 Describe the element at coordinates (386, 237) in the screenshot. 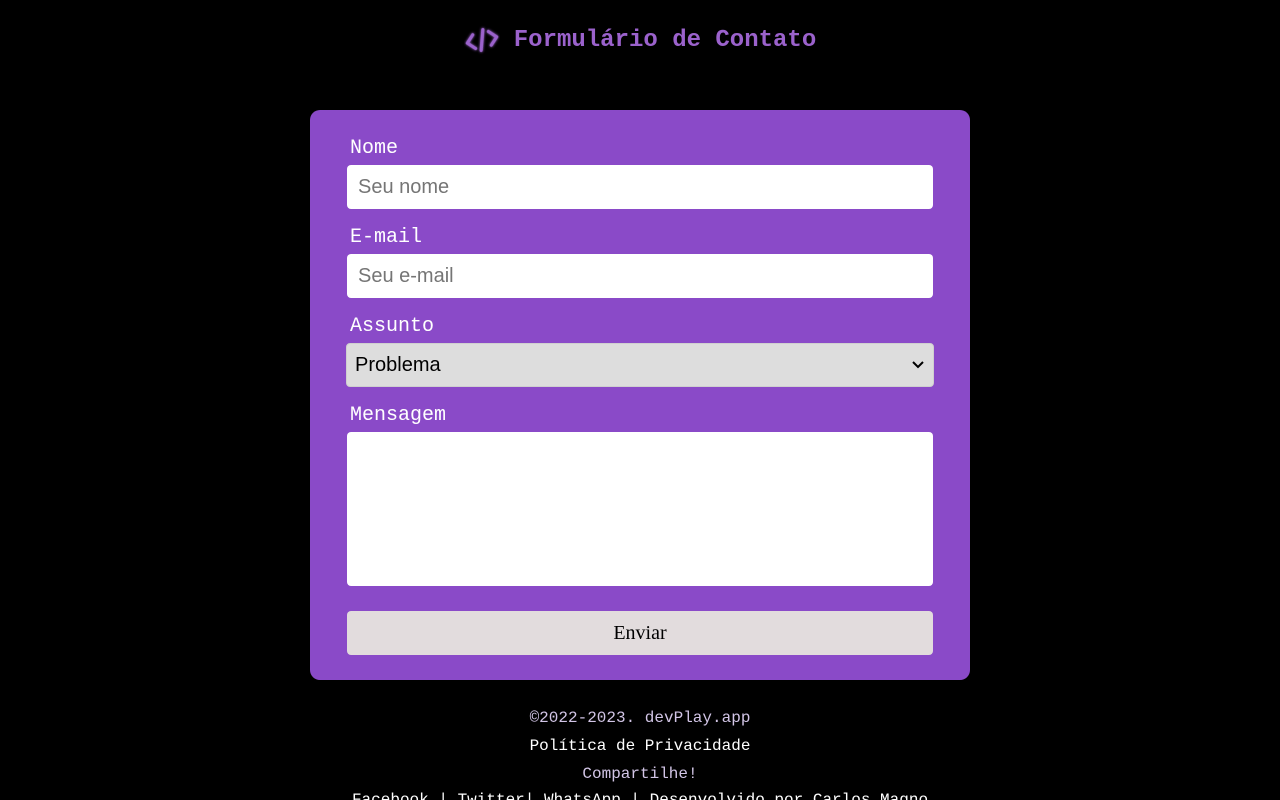

I see `email-label: E-mail` at that location.